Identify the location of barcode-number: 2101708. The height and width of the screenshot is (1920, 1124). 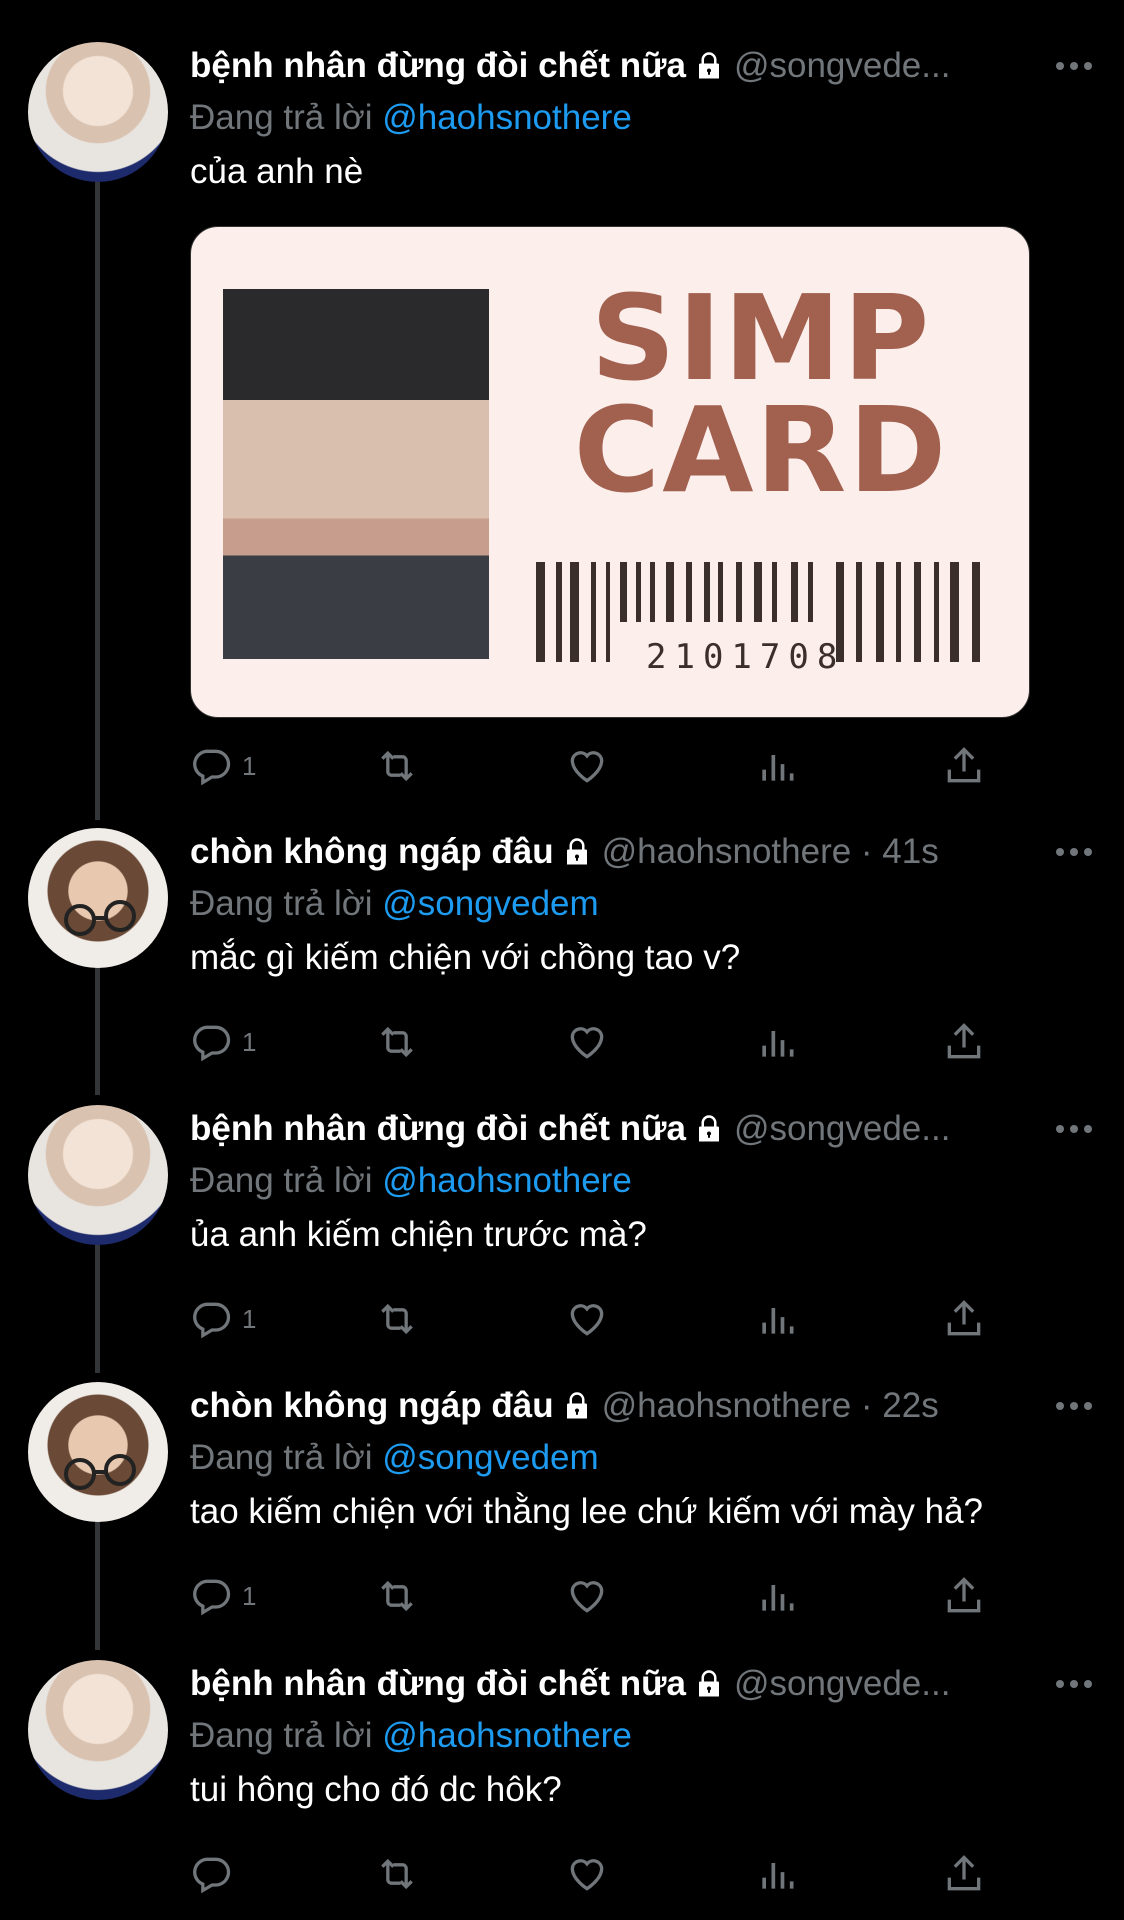
(746, 657).